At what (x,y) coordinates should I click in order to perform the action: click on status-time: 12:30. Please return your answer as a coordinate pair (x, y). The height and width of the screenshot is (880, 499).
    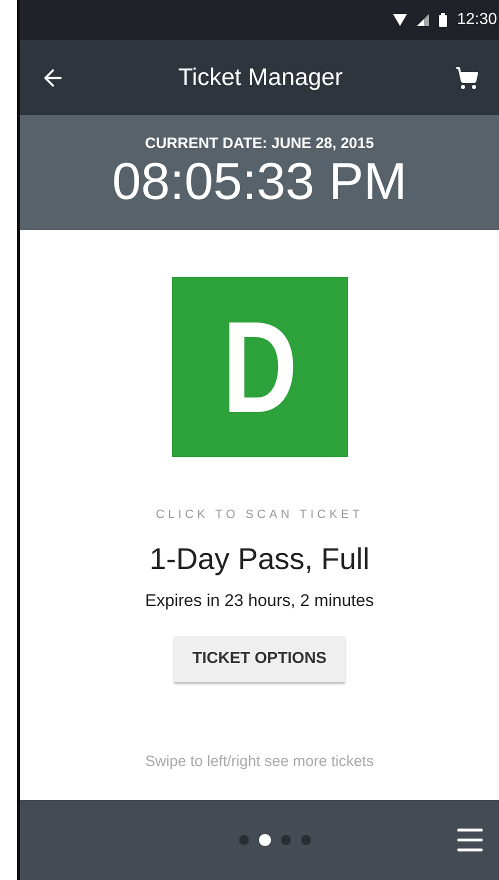
    Looking at the image, I should click on (476, 20).